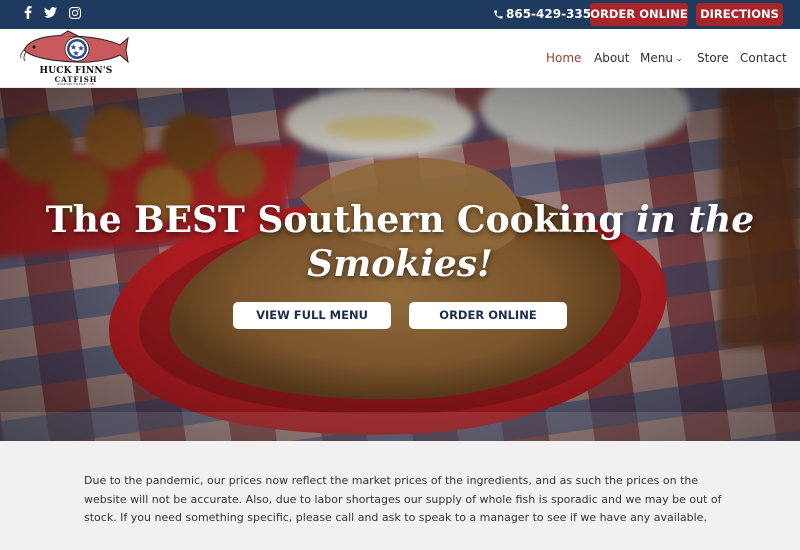 This screenshot has width=800, height=550. Describe the element at coordinates (656, 58) in the screenshot. I see `nav-menu-label: Menu` at that location.